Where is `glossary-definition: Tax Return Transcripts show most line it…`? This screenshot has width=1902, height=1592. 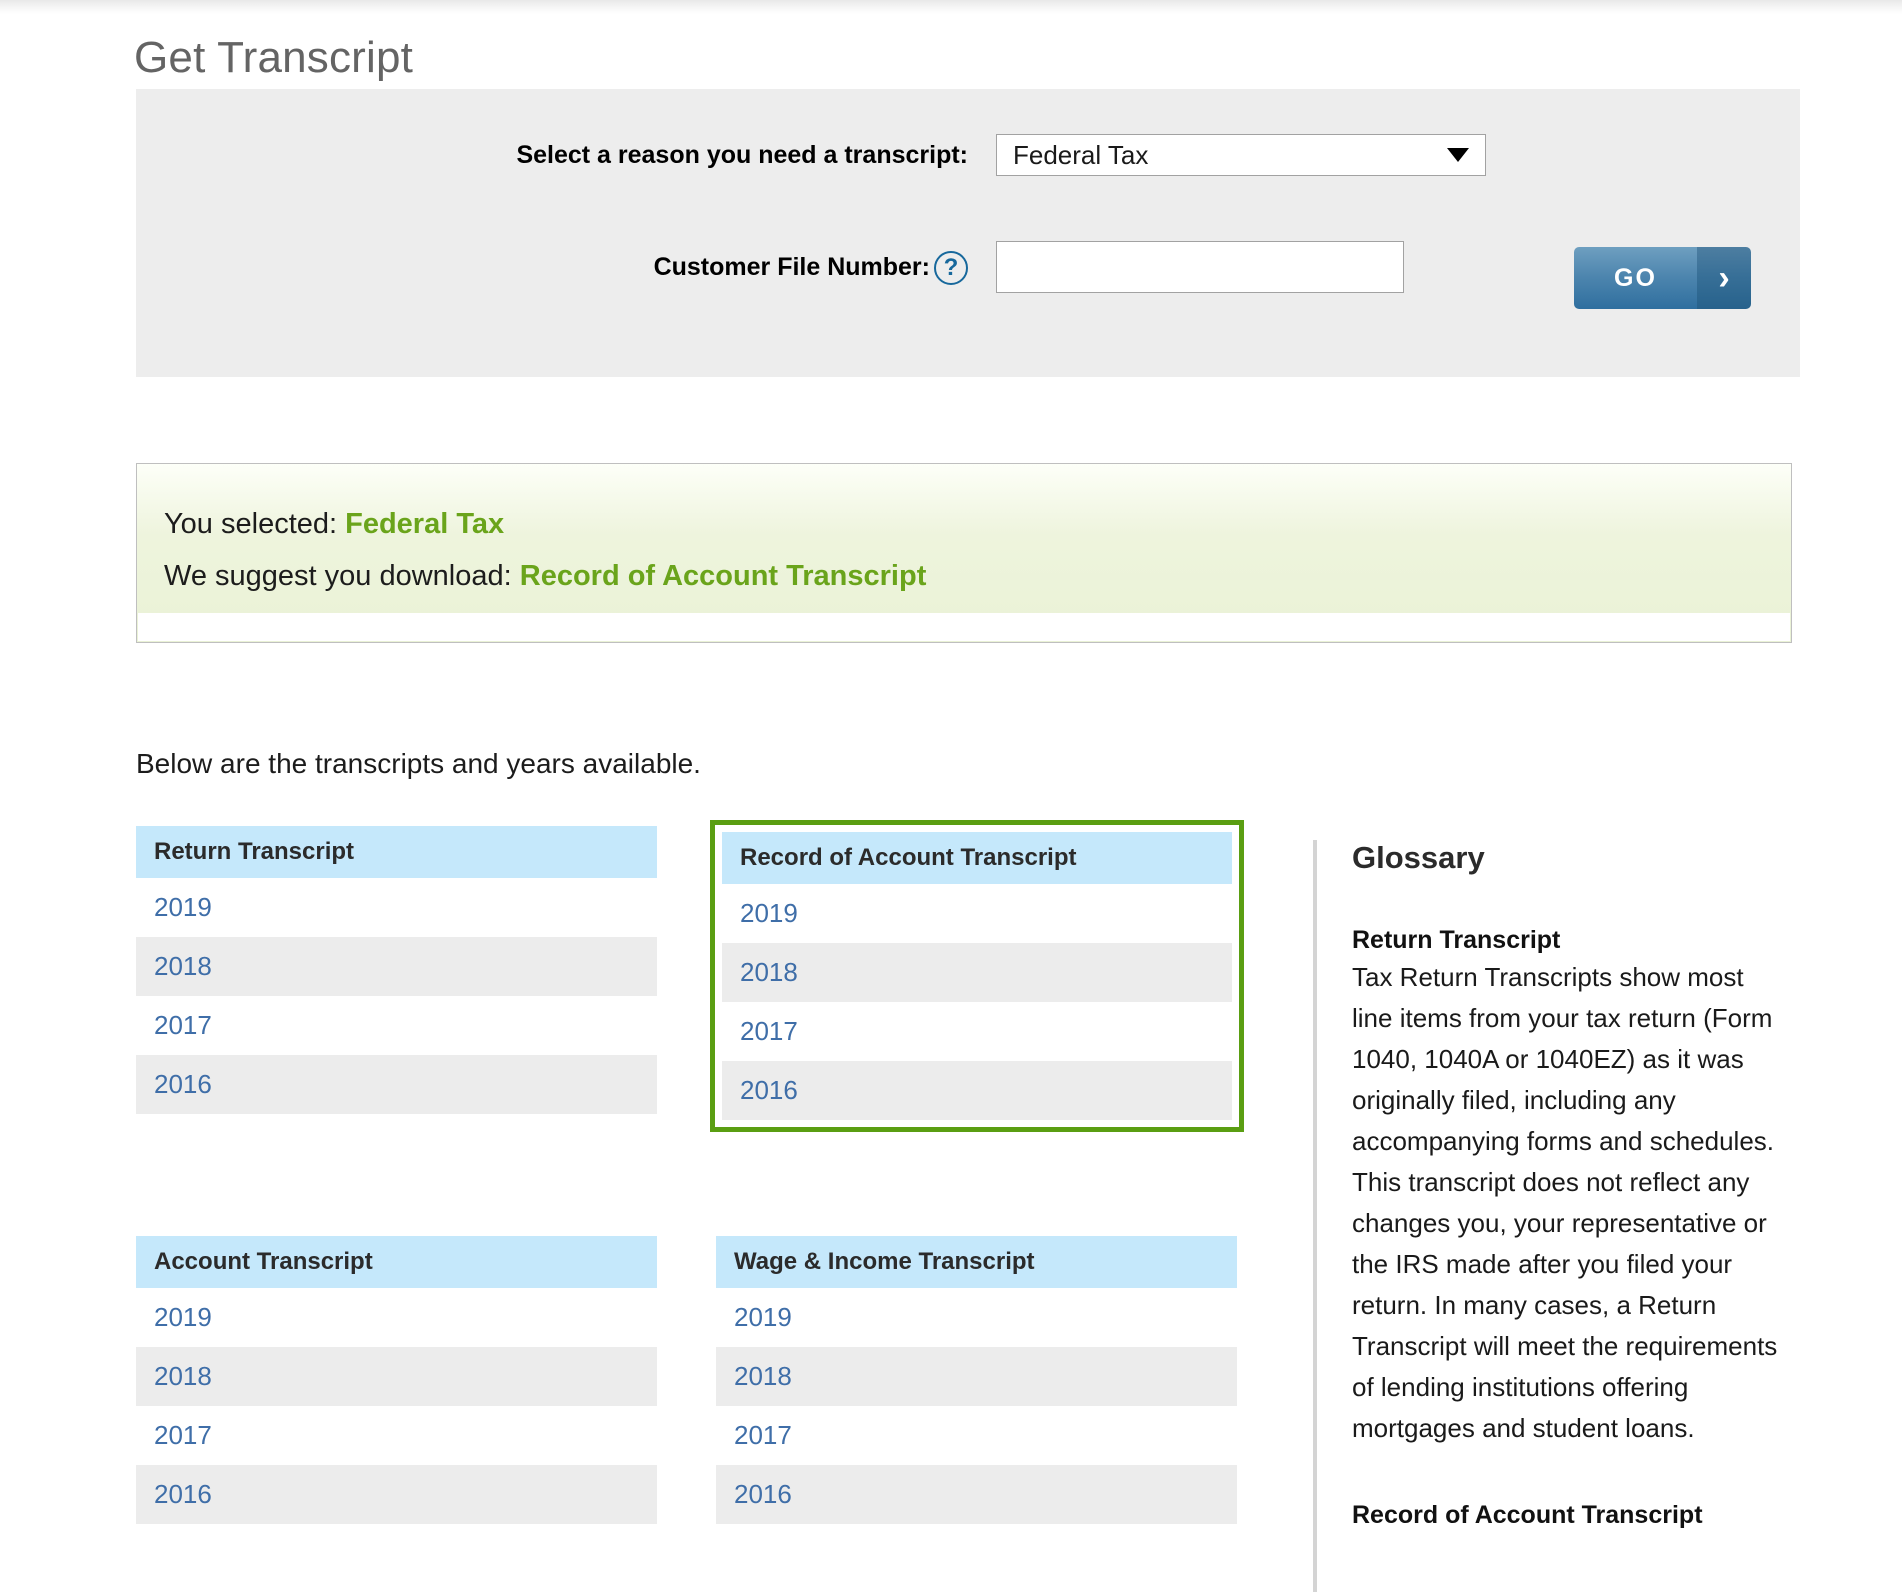 glossary-definition: Tax Return Transcripts show most line it… is located at coordinates (1565, 1202).